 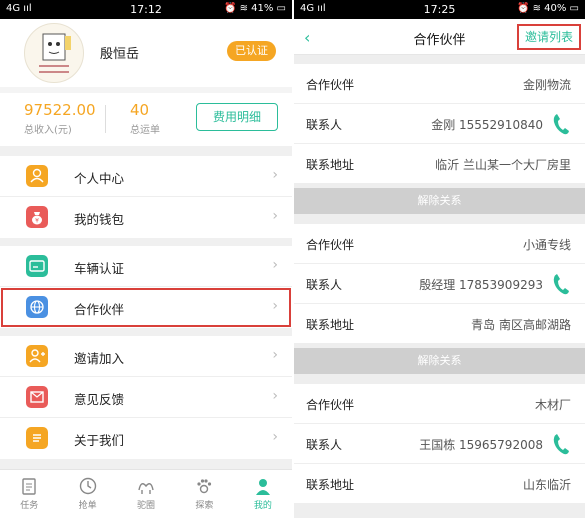 I want to click on menu-group-vehicle: 车辆认证 › 合作伙伴 ›, so click(x=146, y=287).